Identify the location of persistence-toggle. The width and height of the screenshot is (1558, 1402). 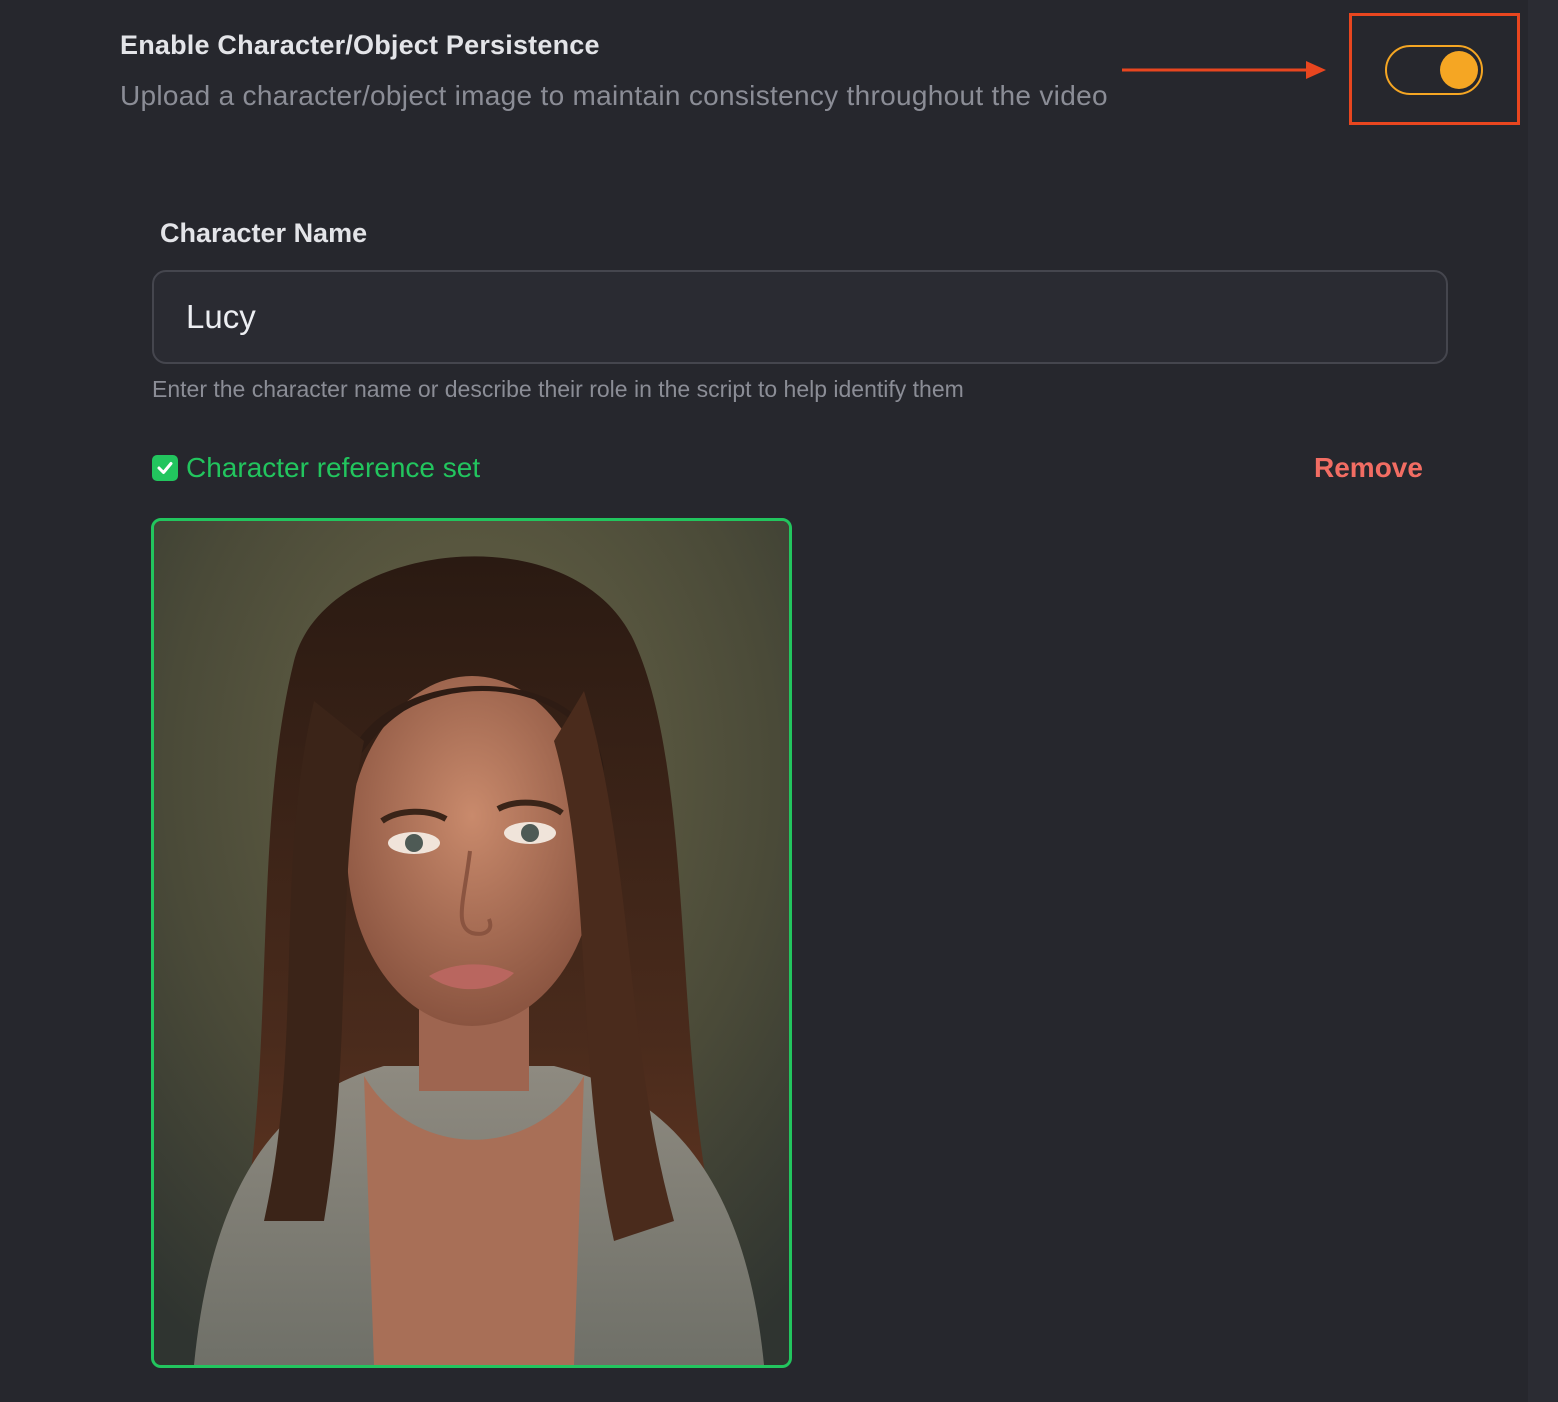
(1434, 70).